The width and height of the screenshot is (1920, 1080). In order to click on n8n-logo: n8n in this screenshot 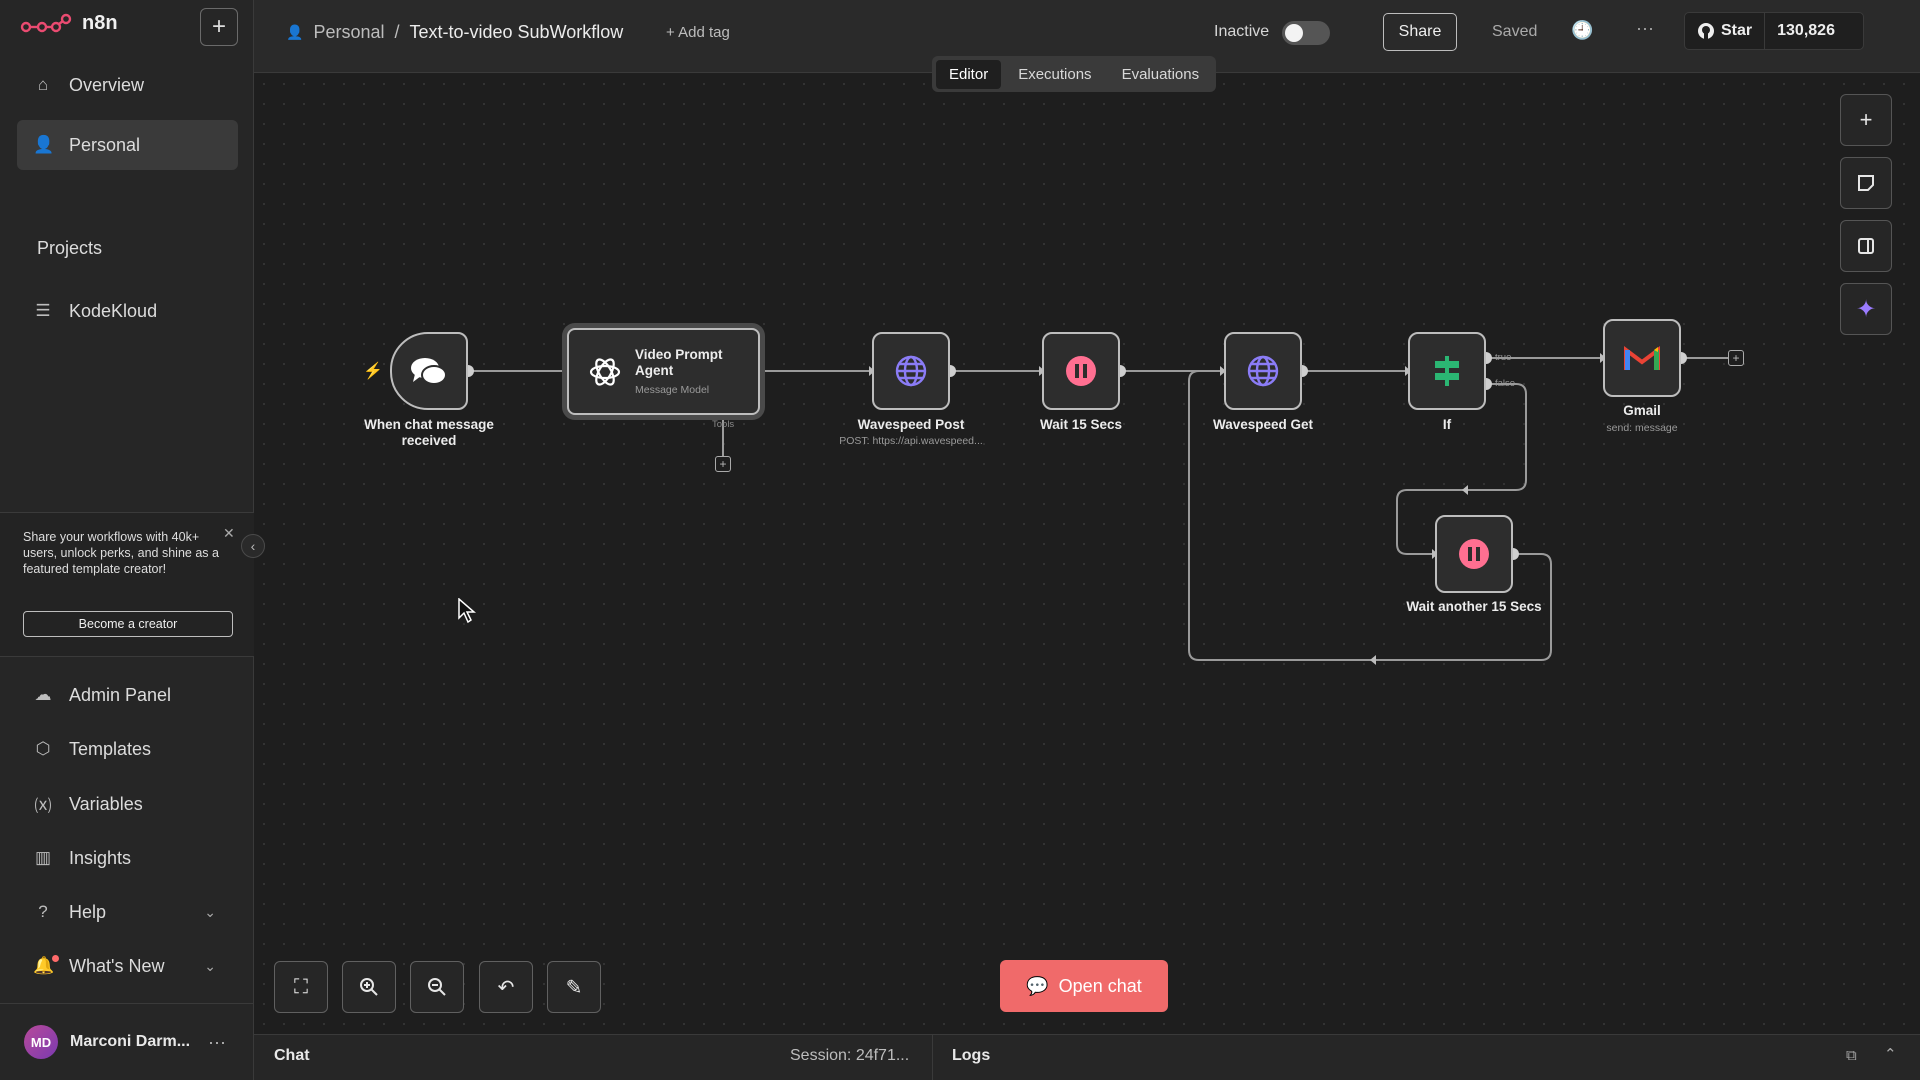, I will do `click(69, 23)`.